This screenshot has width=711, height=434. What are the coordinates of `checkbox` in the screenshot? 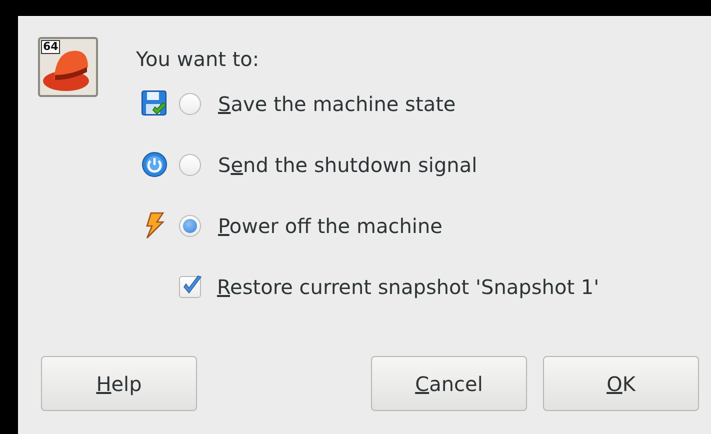 It's located at (190, 287).